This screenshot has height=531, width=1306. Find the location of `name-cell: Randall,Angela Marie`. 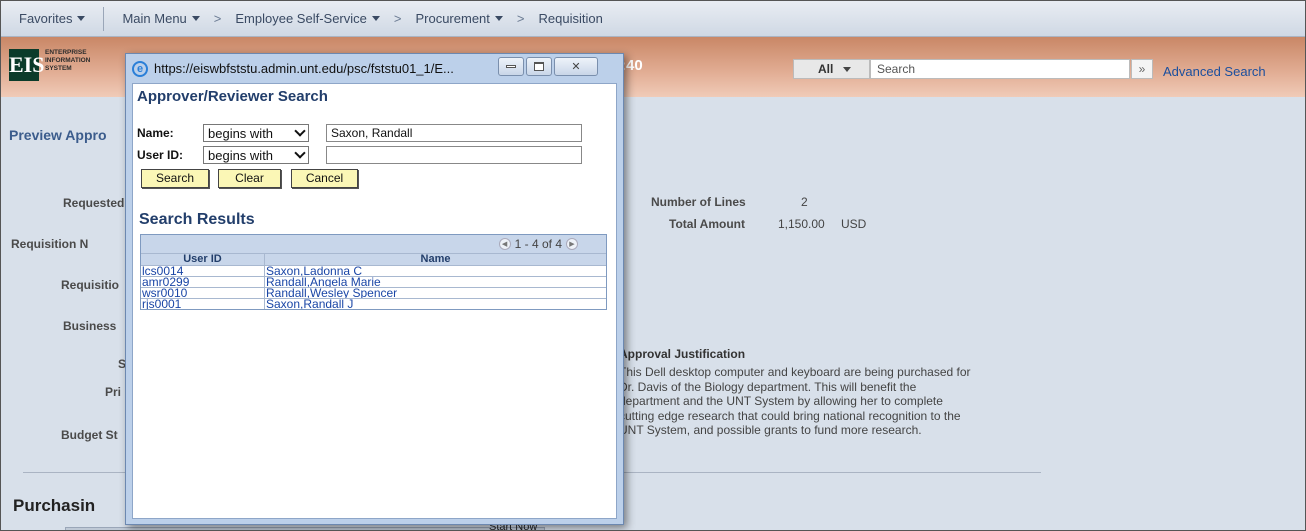

name-cell: Randall,Angela Marie is located at coordinates (435, 282).